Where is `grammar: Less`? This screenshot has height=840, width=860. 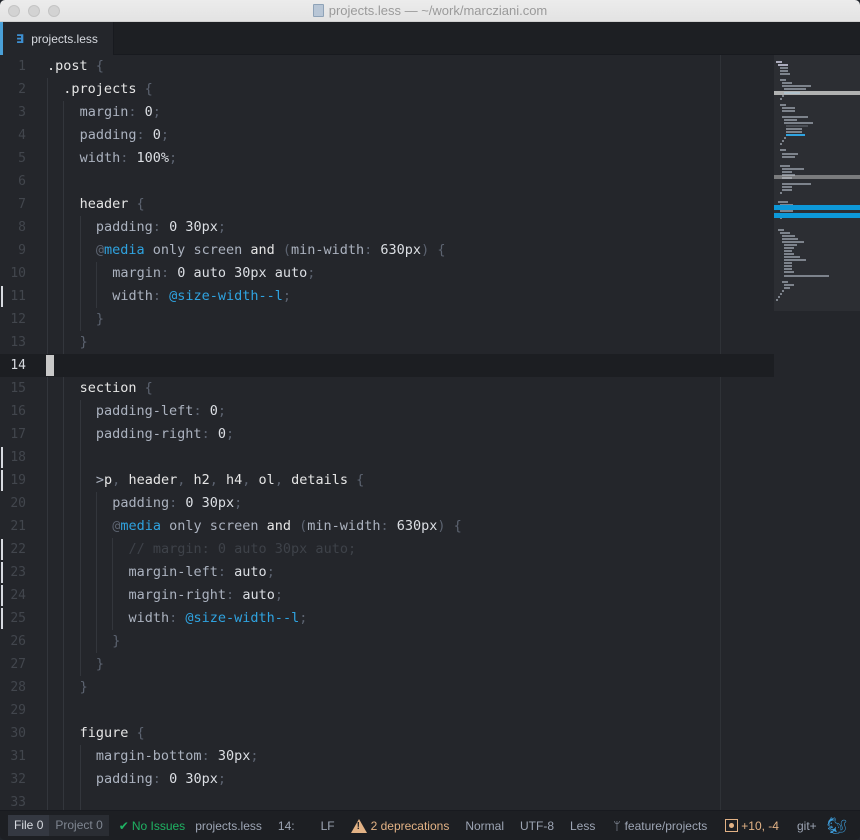 grammar: Less is located at coordinates (582, 826).